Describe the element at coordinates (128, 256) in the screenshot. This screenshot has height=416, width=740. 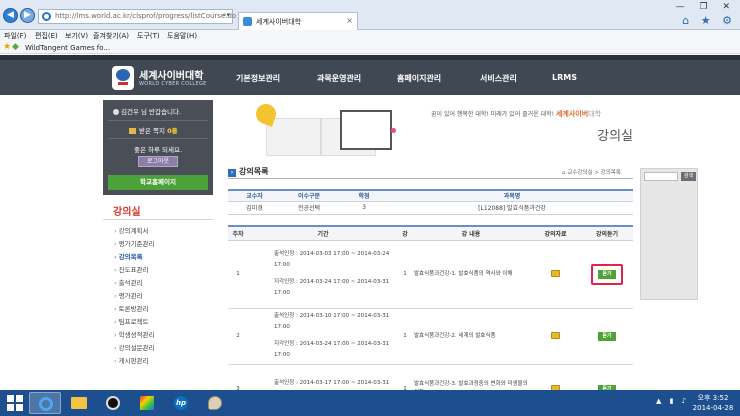
I see `sidebar-item-course-list: 강의목록` at that location.